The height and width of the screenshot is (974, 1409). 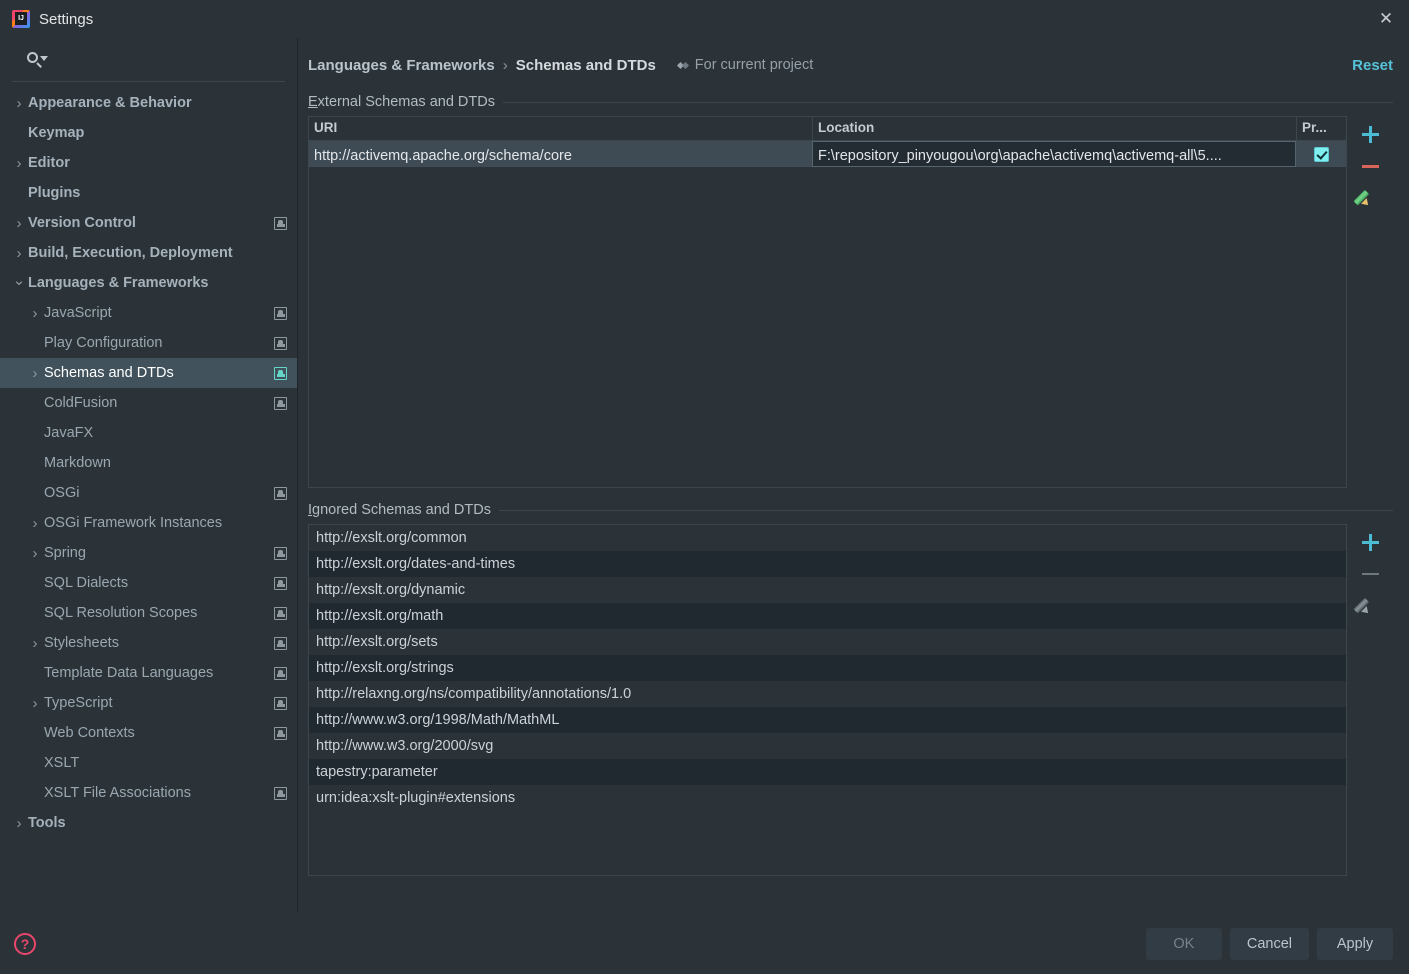 I want to click on sidebar-item-play-configuration: Play Configuration, so click(x=148, y=343).